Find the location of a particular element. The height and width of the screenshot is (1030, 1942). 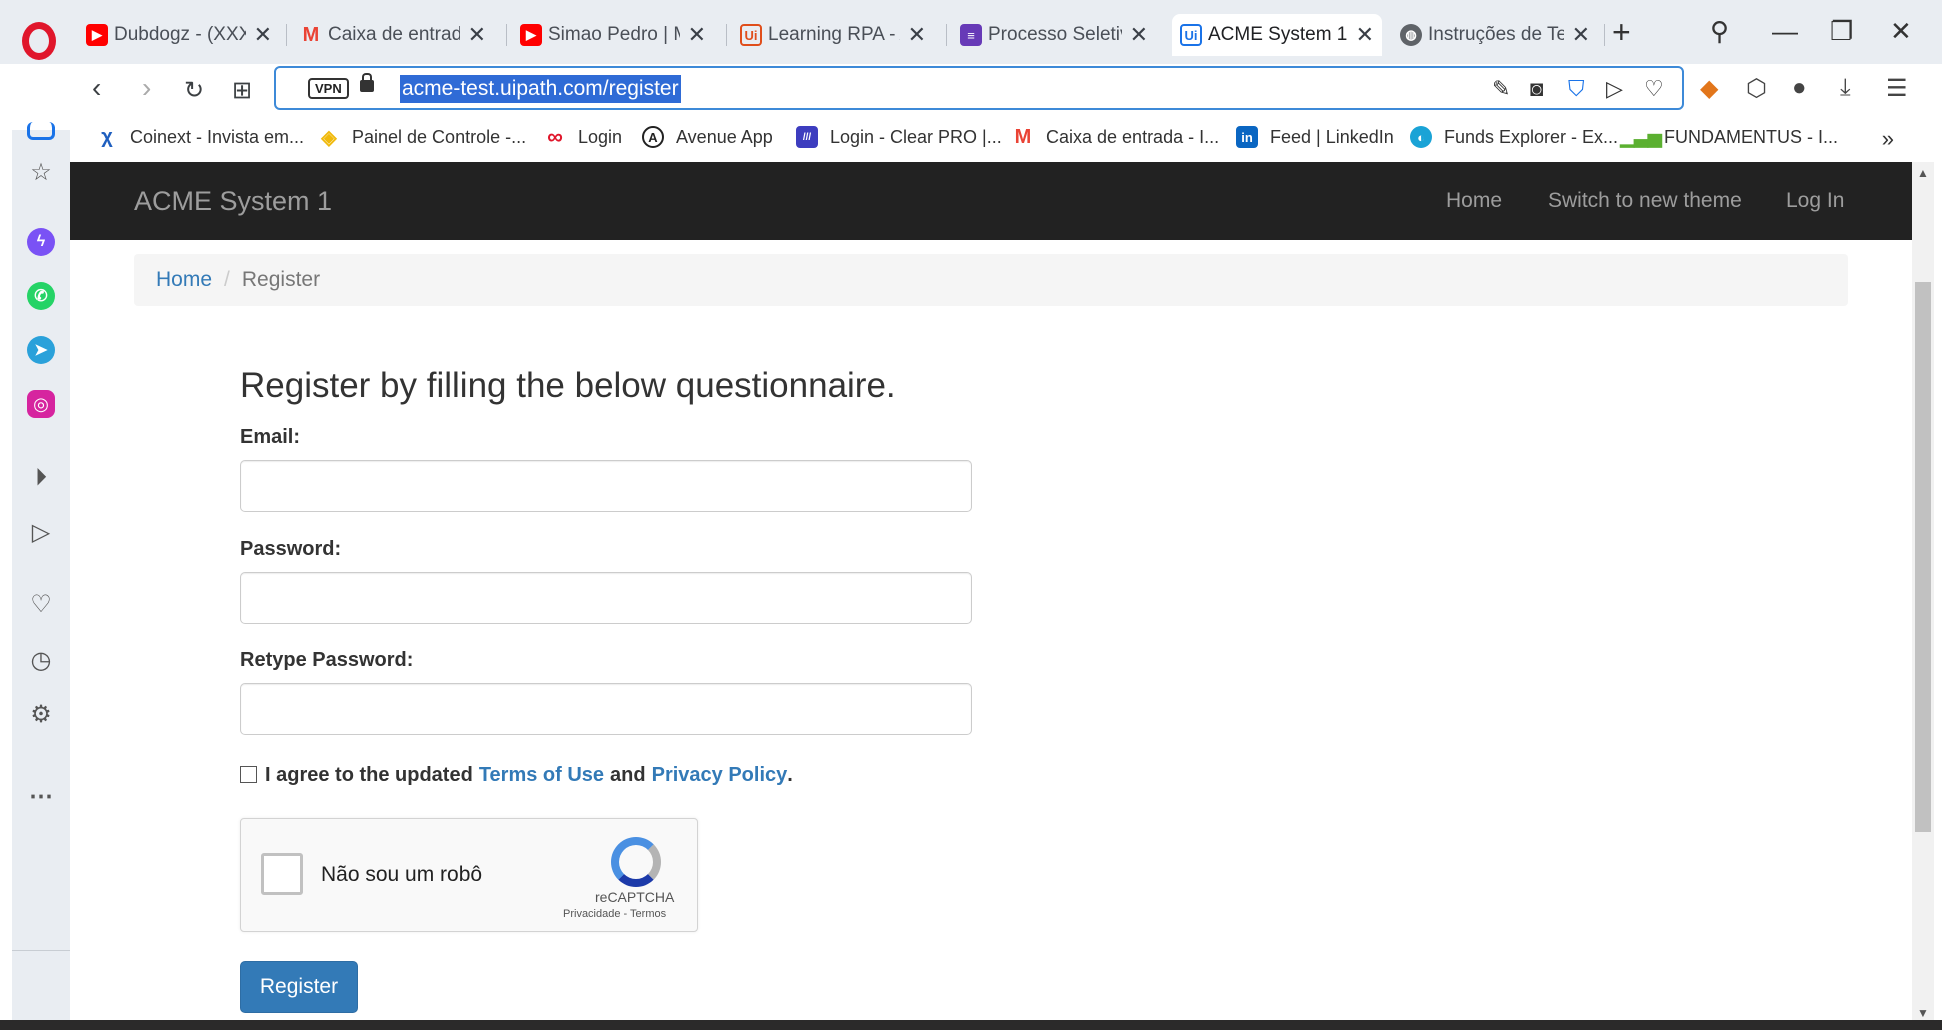

telegram-icon: ➤ is located at coordinates (41, 350).